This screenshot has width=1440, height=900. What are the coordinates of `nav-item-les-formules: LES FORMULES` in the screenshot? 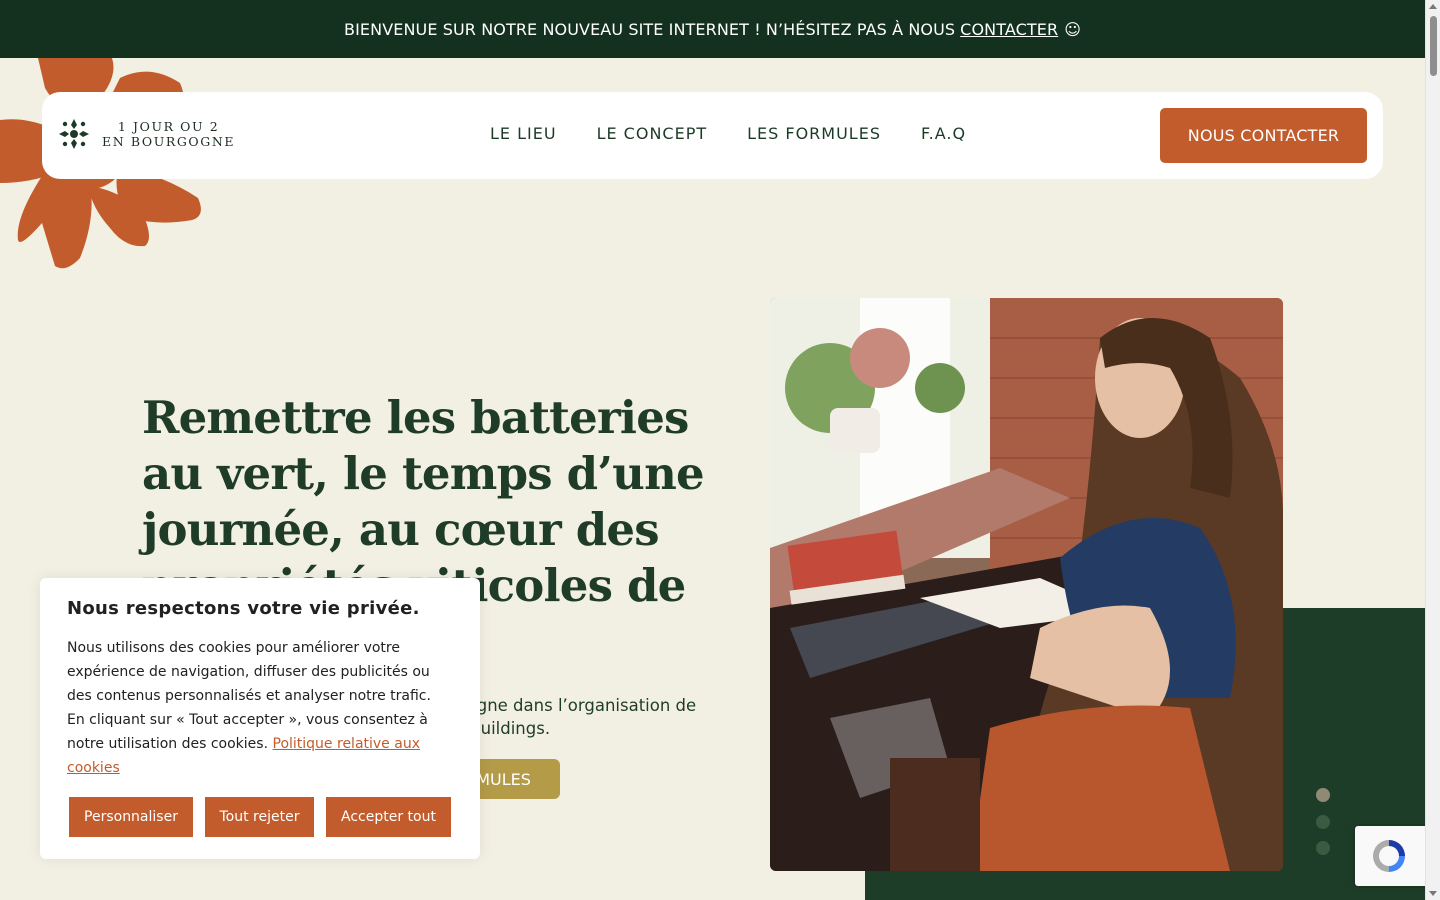 It's located at (814, 133).